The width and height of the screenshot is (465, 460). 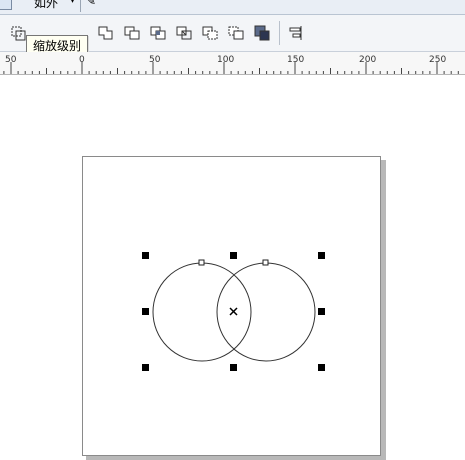 What do you see at coordinates (321, 311) in the screenshot?
I see `selection-handle-middle-right` at bounding box center [321, 311].